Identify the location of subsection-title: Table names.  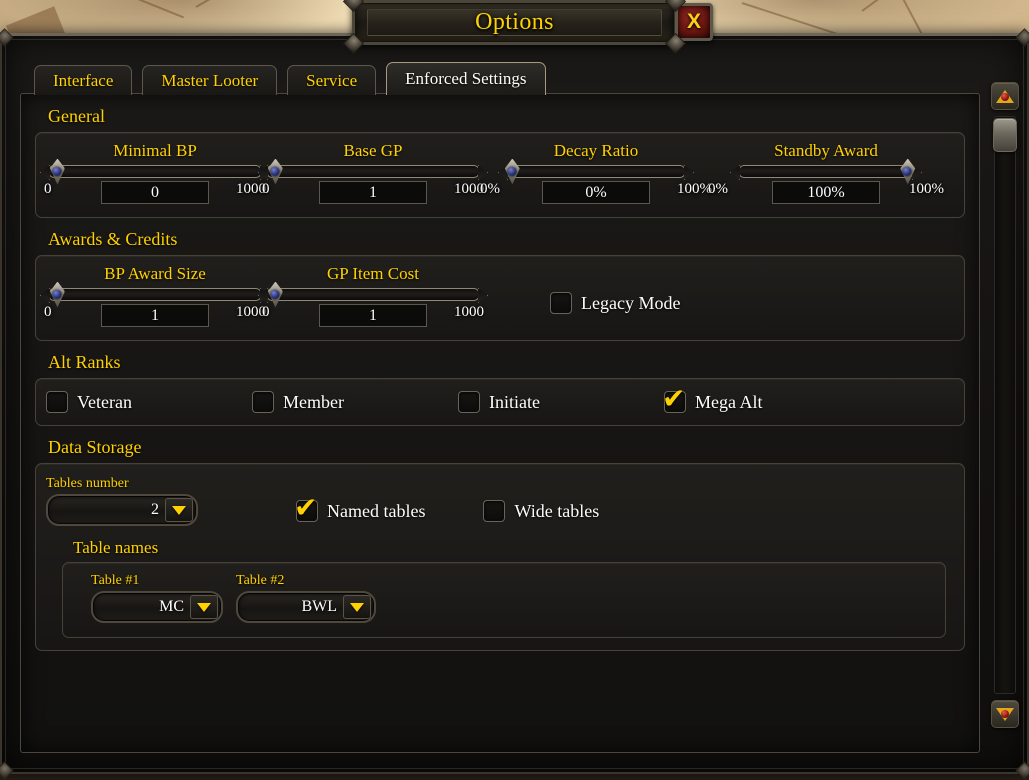
(504, 548).